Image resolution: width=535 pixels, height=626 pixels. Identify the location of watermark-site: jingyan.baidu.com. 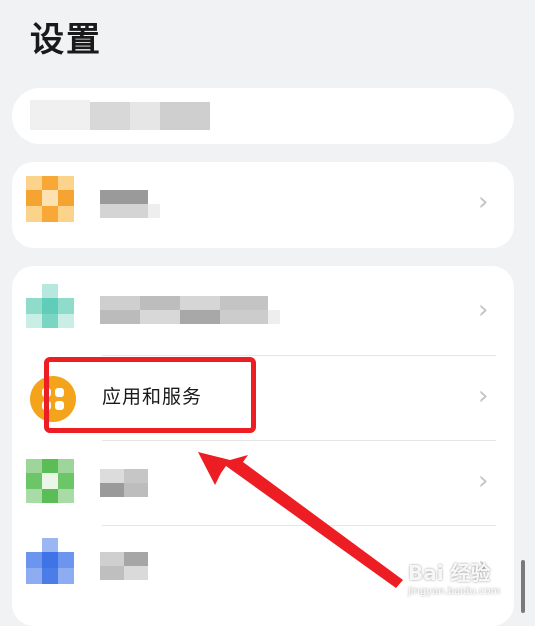
(454, 591).